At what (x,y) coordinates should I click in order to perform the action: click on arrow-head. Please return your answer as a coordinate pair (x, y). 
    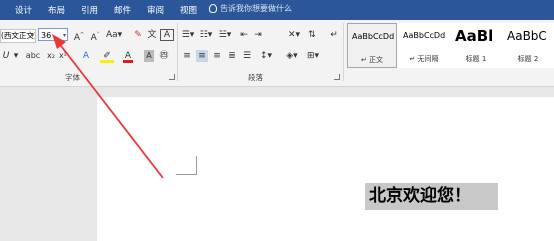
    Looking at the image, I should click on (59, 41).